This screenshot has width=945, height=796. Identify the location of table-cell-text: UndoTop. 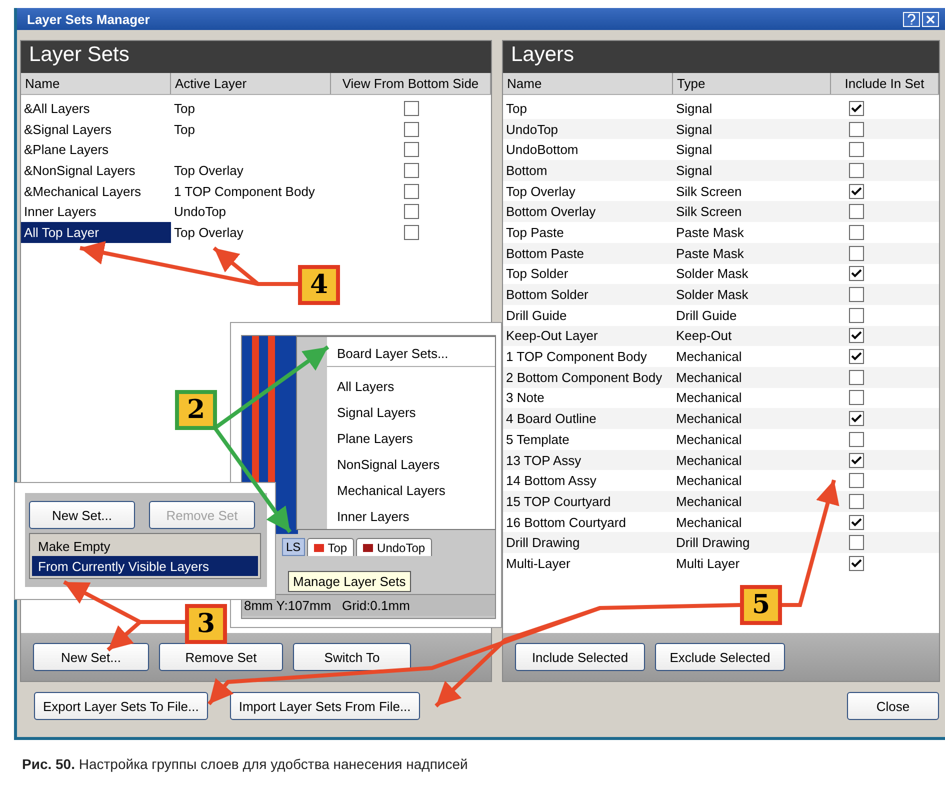
(200, 212).